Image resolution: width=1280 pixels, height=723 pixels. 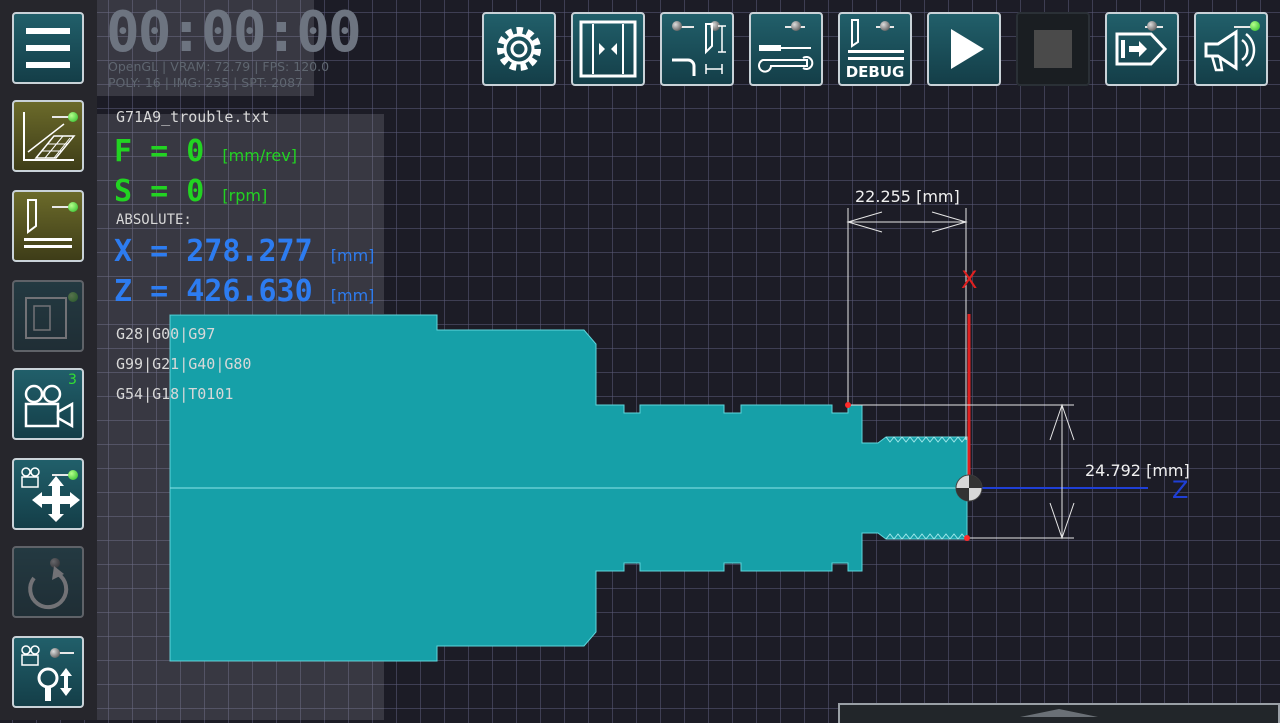 I want to click on exit-icon, so click(x=1141, y=49).